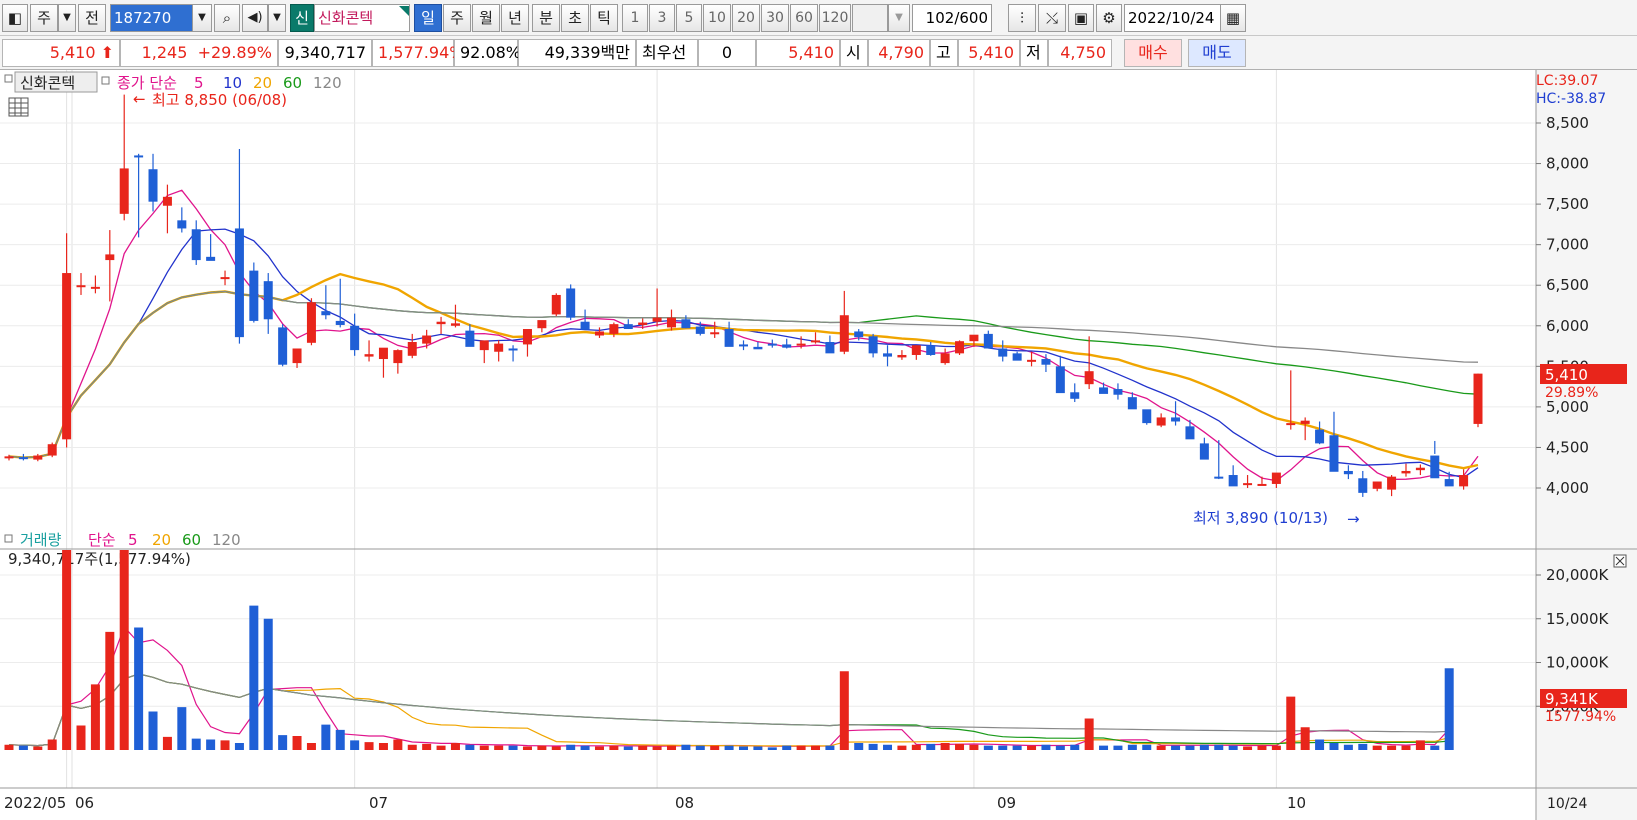 The width and height of the screenshot is (1637, 820). I want to click on interval-120: 120, so click(835, 18).